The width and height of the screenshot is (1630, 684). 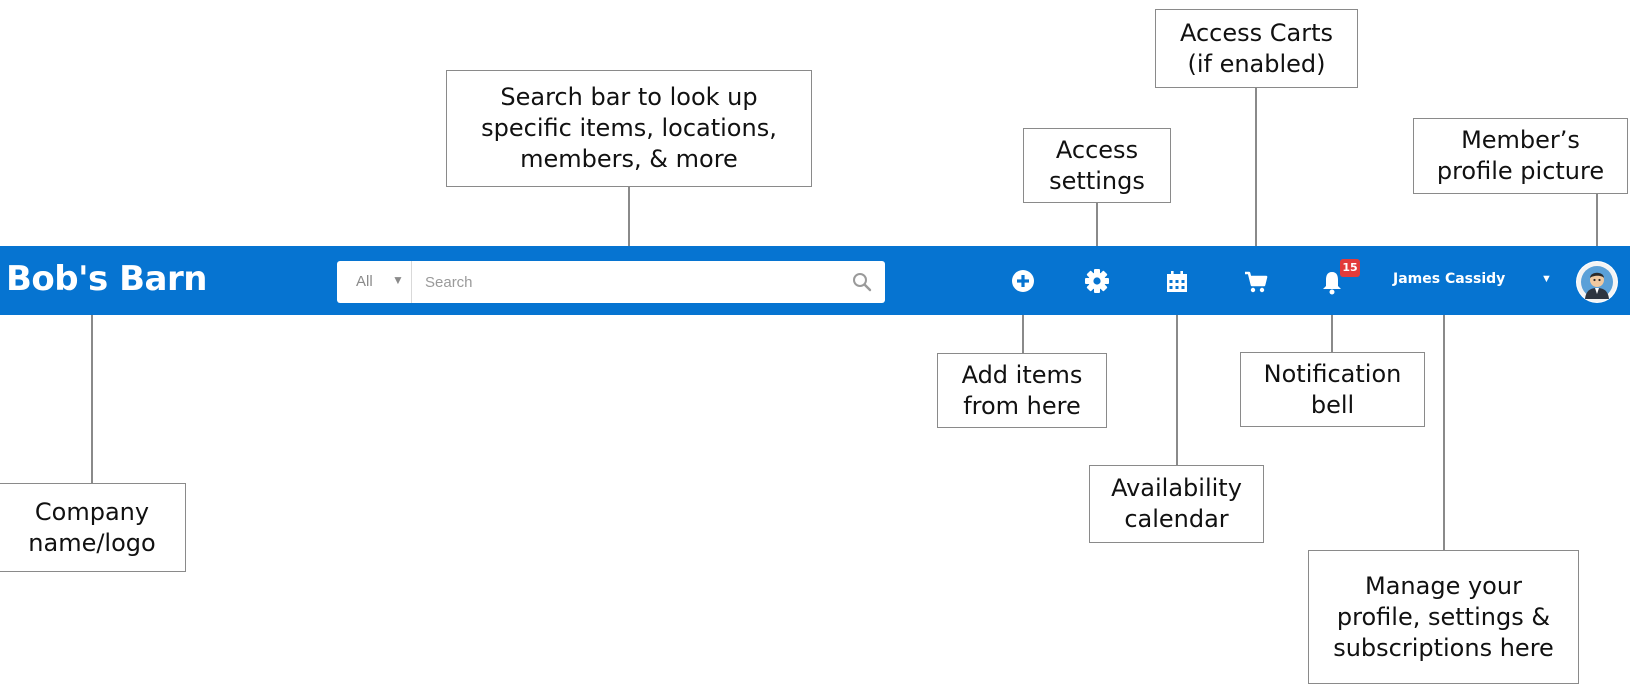 What do you see at coordinates (1256, 282) in the screenshot?
I see `cart-icon` at bounding box center [1256, 282].